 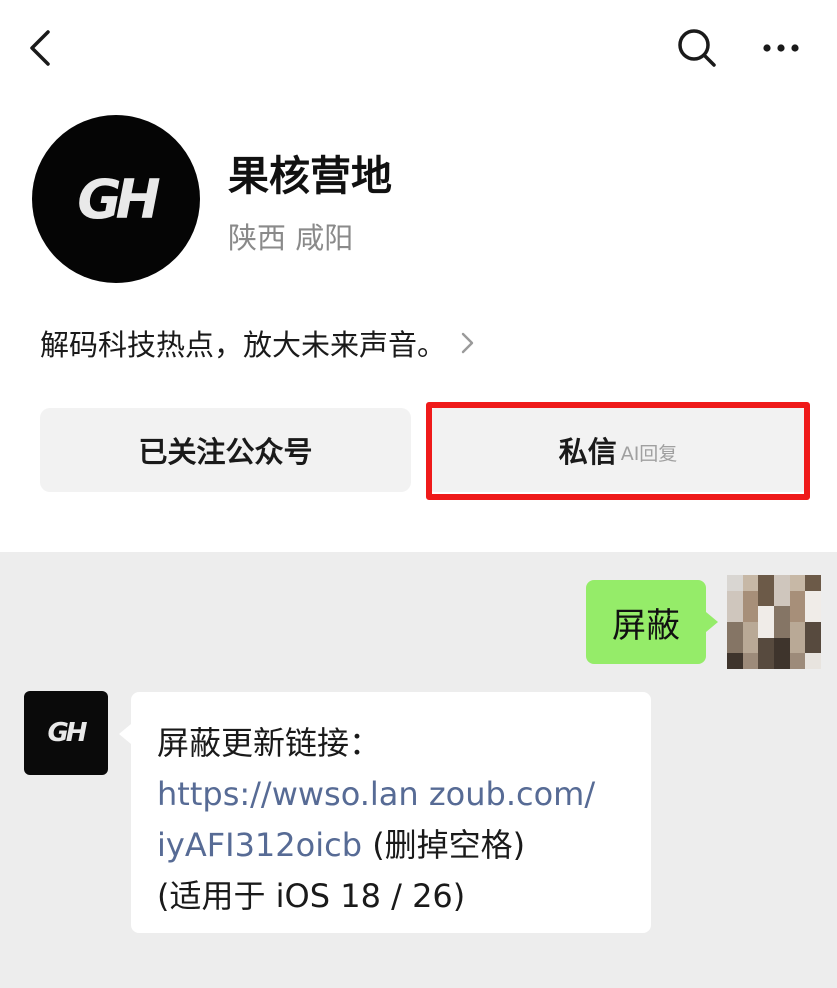 I want to click on followed-account-button: 已关注公众号, so click(x=225, y=450).